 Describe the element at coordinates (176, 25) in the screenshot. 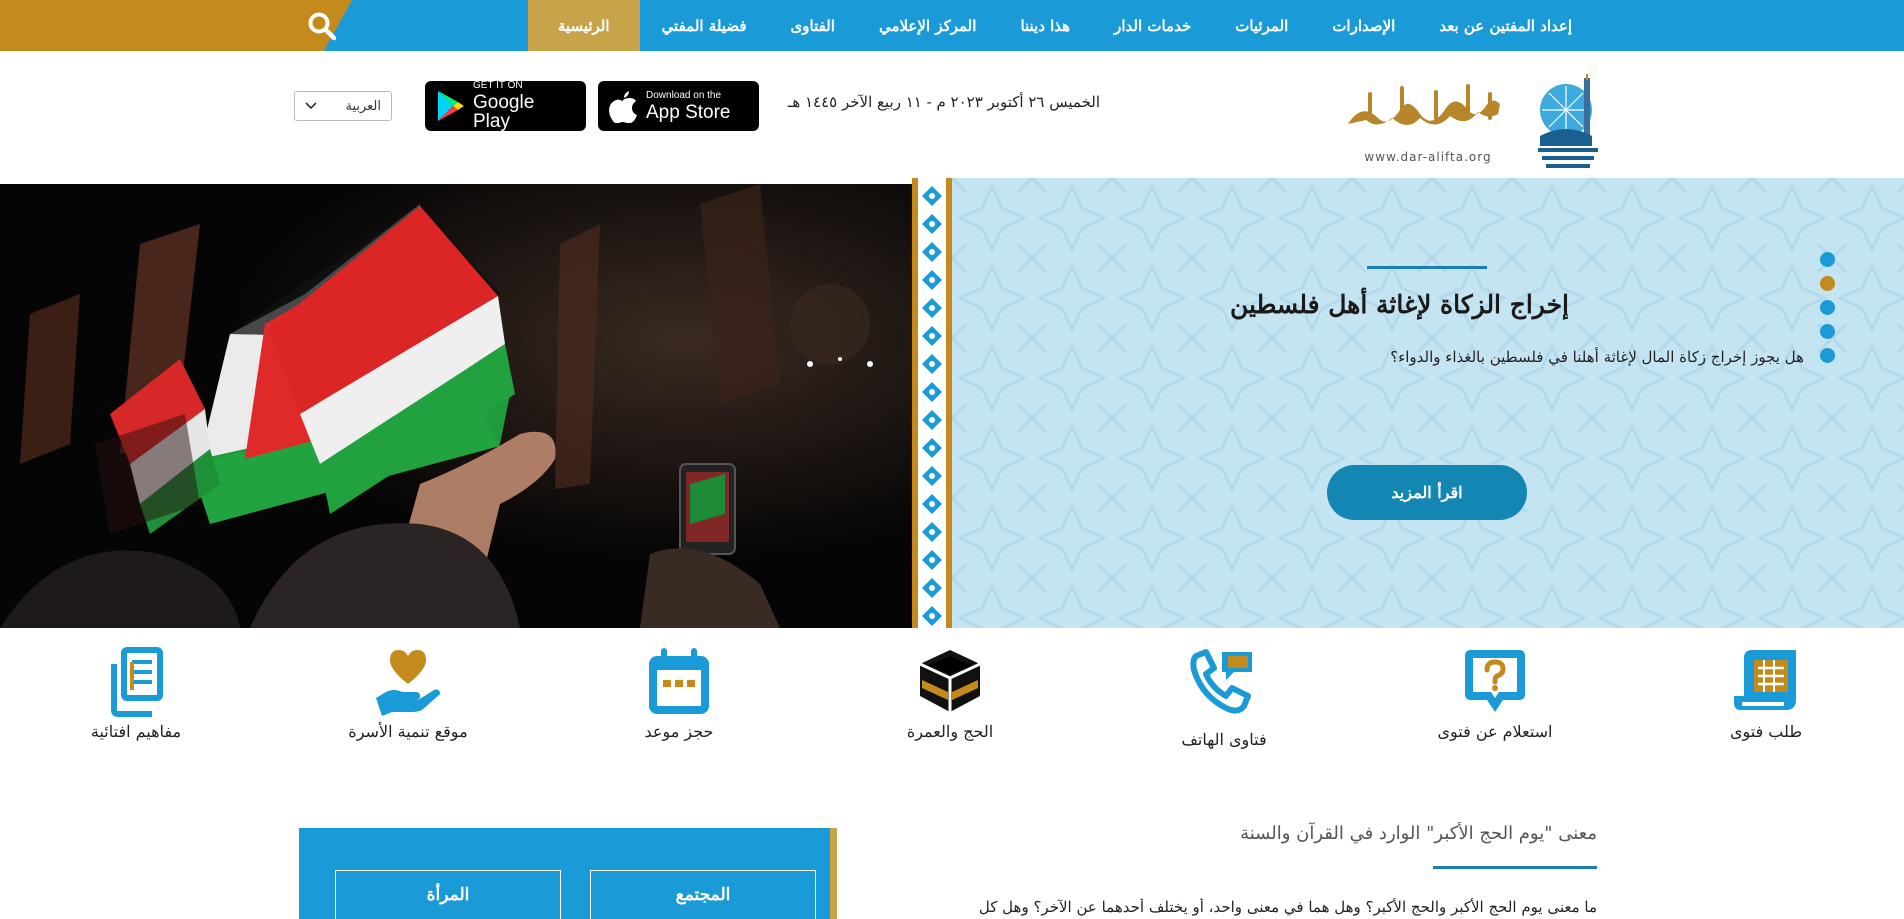

I see `search-area` at that location.